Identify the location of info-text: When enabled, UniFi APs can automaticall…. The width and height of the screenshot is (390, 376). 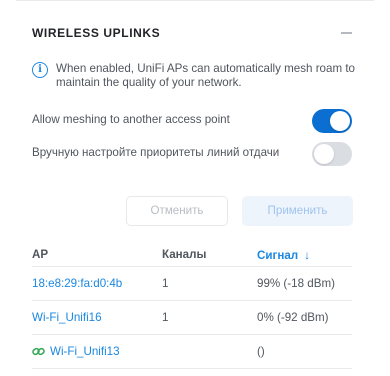
(206, 75).